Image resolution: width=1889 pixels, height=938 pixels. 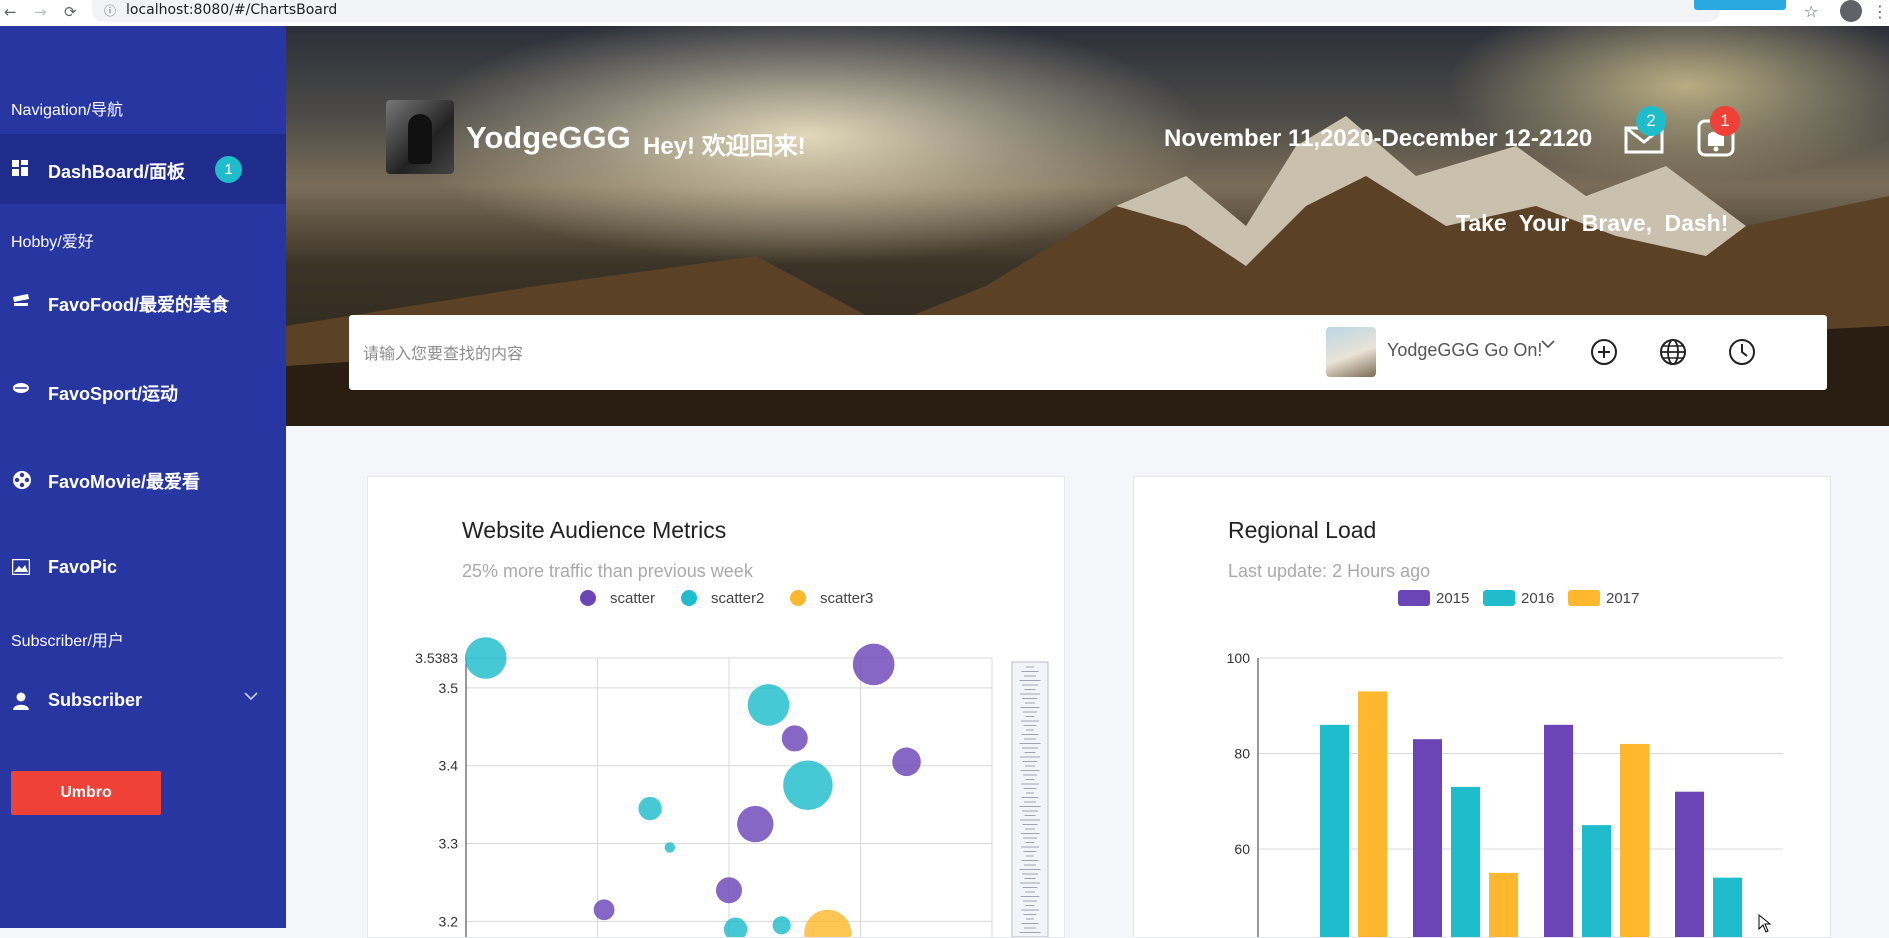 What do you see at coordinates (1505, 763) in the screenshot?
I see `bar-chart: 2015 2016 2017 100 80 60` at bounding box center [1505, 763].